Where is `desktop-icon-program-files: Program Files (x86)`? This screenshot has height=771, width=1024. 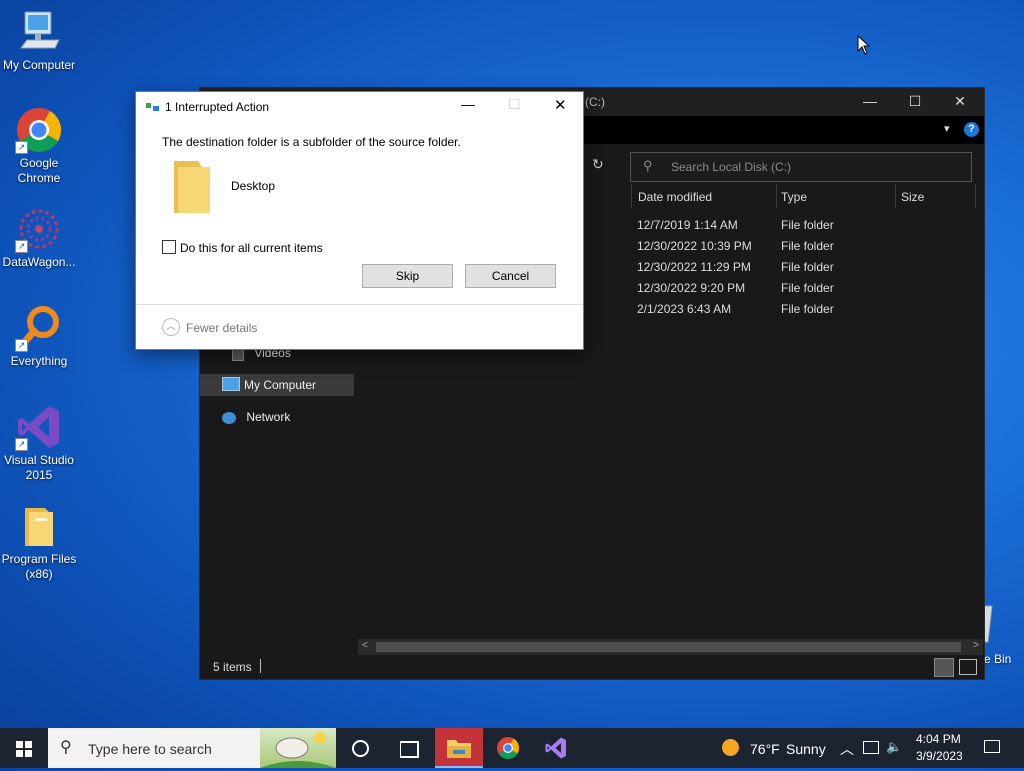 desktop-icon-program-files: Program Files (x86) is located at coordinates (39, 542).